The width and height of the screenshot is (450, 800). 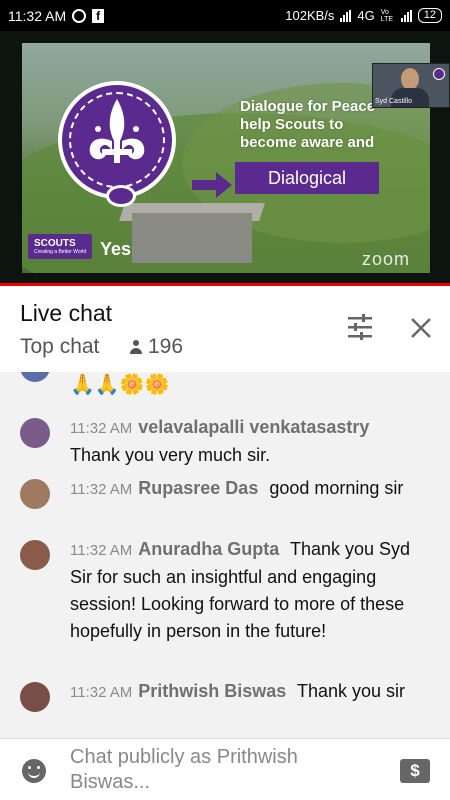 I want to click on speaker-name: Syd Castillo, so click(x=393, y=101).